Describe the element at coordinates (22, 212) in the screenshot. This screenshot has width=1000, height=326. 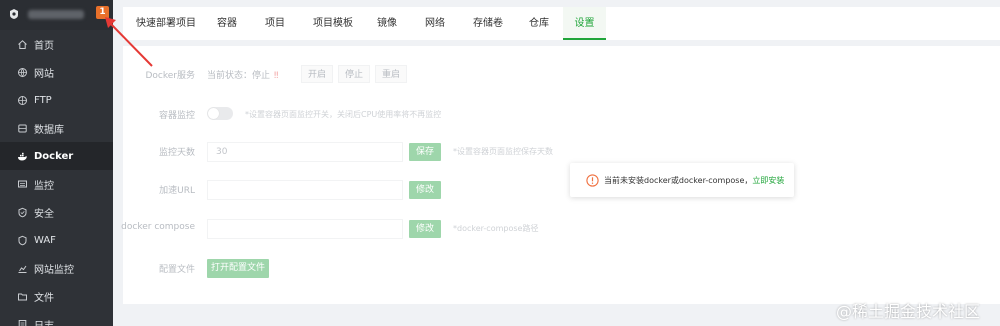
I see `shield-icon` at that location.